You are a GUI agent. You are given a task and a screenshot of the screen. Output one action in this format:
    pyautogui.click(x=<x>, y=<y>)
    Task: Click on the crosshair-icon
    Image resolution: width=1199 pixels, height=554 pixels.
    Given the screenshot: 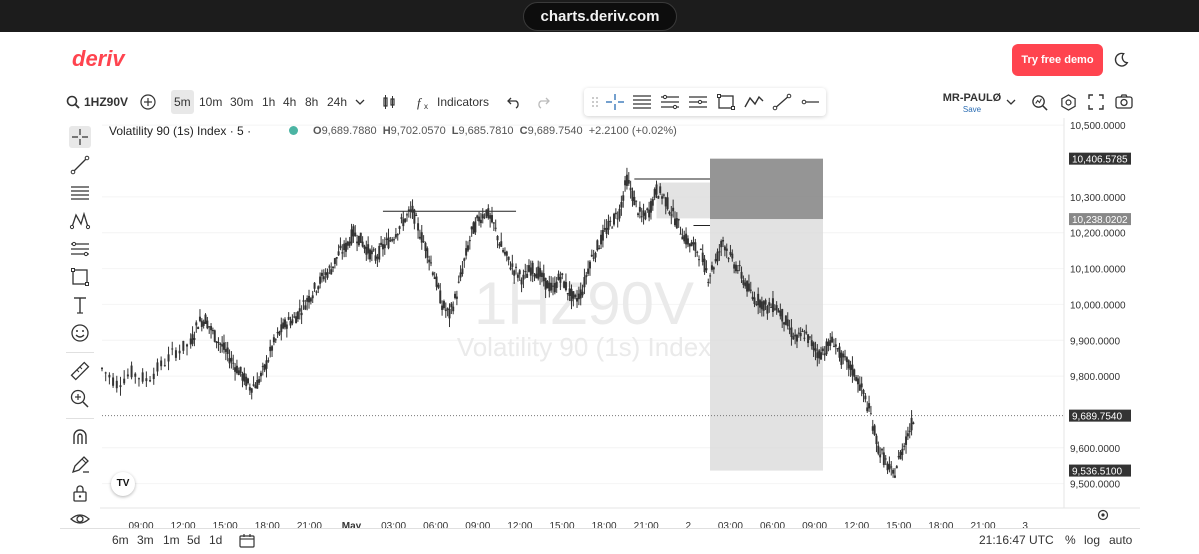 What is the action you would take?
    pyautogui.click(x=615, y=102)
    